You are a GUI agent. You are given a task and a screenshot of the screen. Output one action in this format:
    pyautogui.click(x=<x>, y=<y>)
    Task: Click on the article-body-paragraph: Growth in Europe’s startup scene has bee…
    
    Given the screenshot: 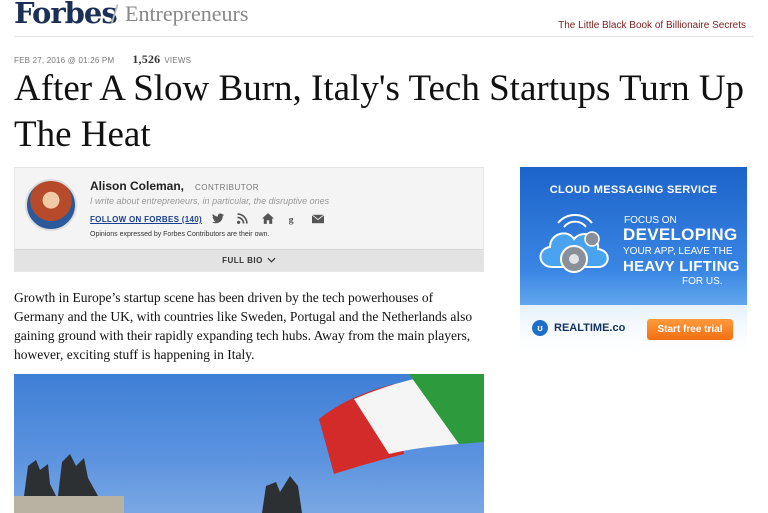 What is the action you would take?
    pyautogui.click(x=243, y=326)
    